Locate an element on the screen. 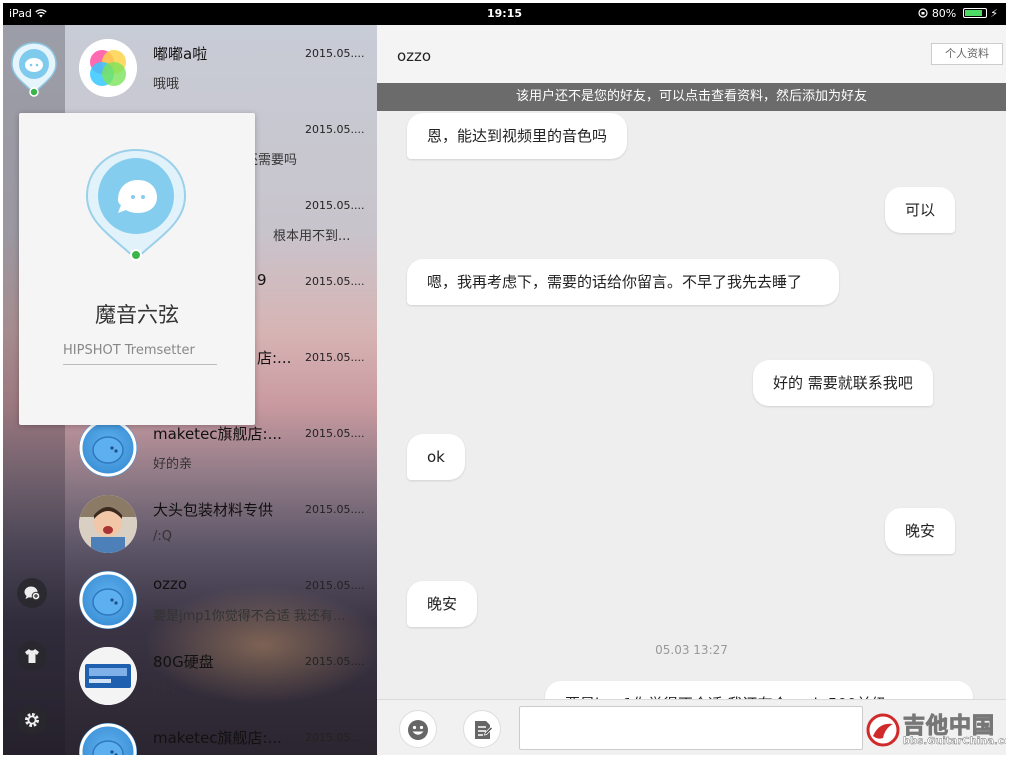 Image resolution: width=1015 pixels, height=758 pixels. conversation-preview: 哦哦 is located at coordinates (166, 84).